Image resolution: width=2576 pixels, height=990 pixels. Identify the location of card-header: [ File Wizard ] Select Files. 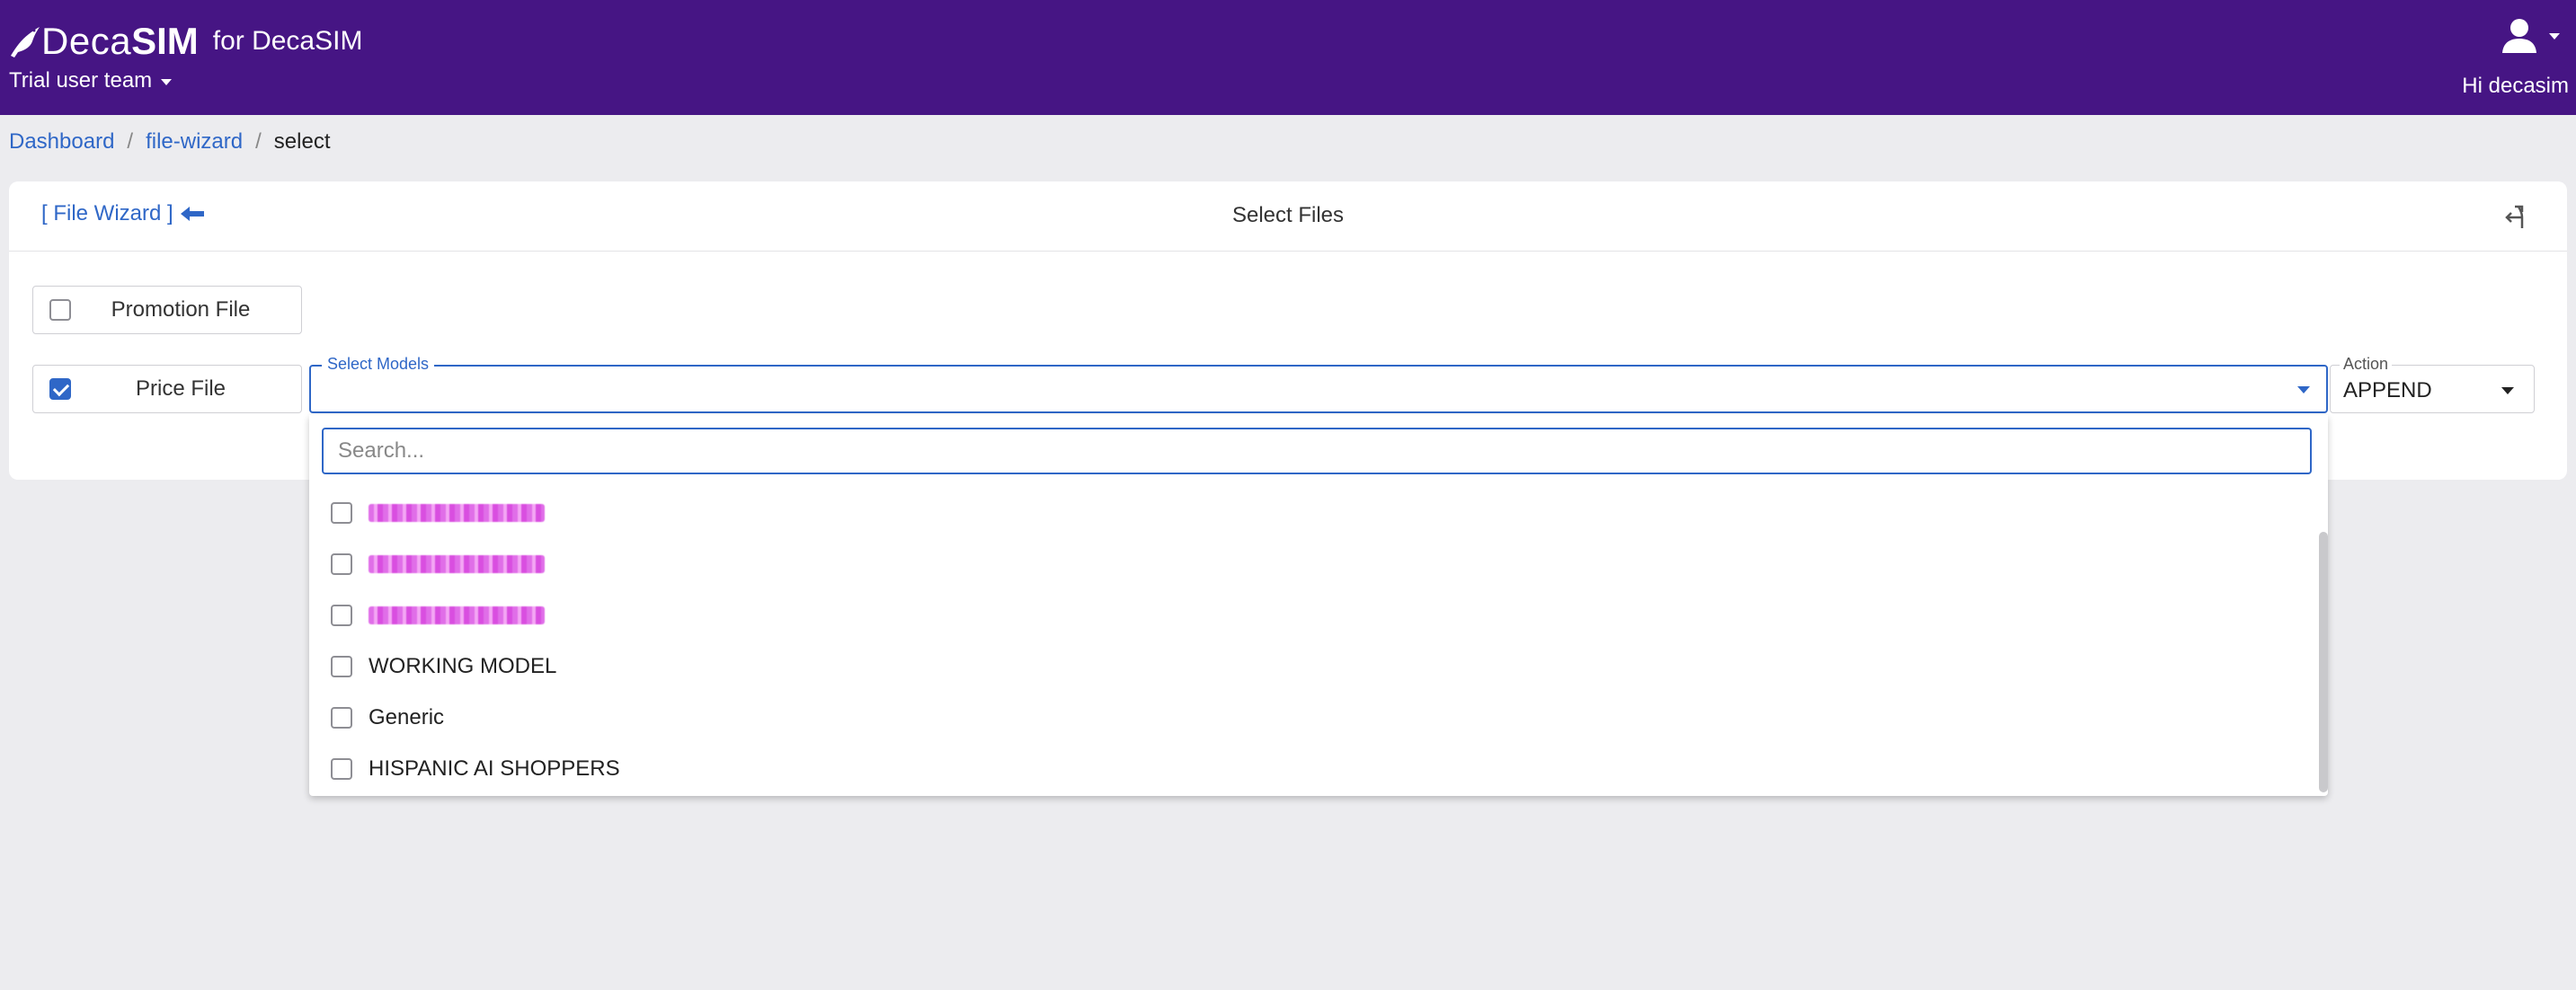
(1288, 217).